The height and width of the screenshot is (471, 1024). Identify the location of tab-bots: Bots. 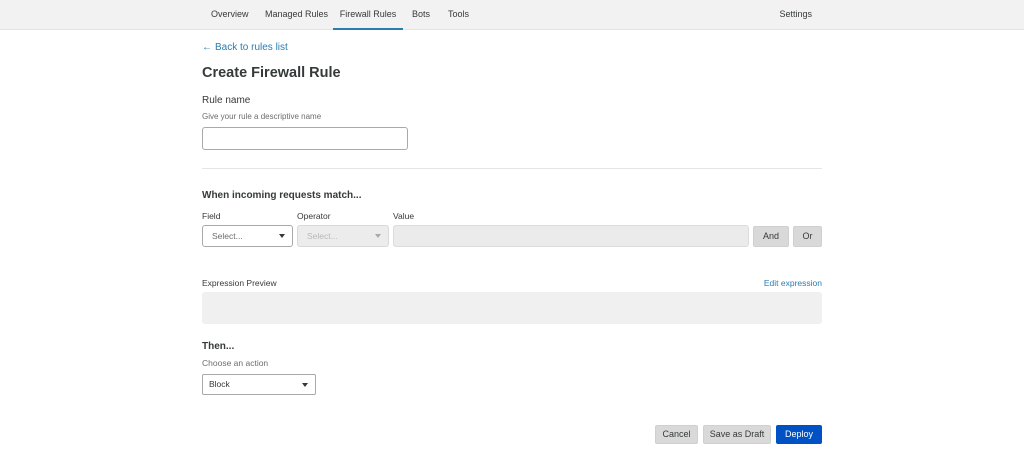
(421, 15).